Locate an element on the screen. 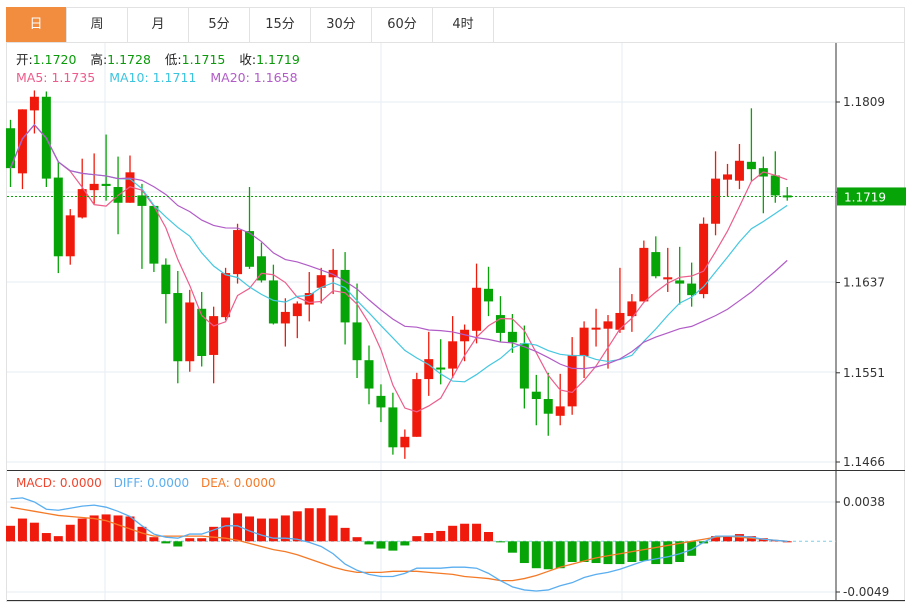 The image size is (911, 604). macd-info: MACD: 0.0000 DIFF: 0.0000 DEA: 0.0000 is located at coordinates (146, 483).